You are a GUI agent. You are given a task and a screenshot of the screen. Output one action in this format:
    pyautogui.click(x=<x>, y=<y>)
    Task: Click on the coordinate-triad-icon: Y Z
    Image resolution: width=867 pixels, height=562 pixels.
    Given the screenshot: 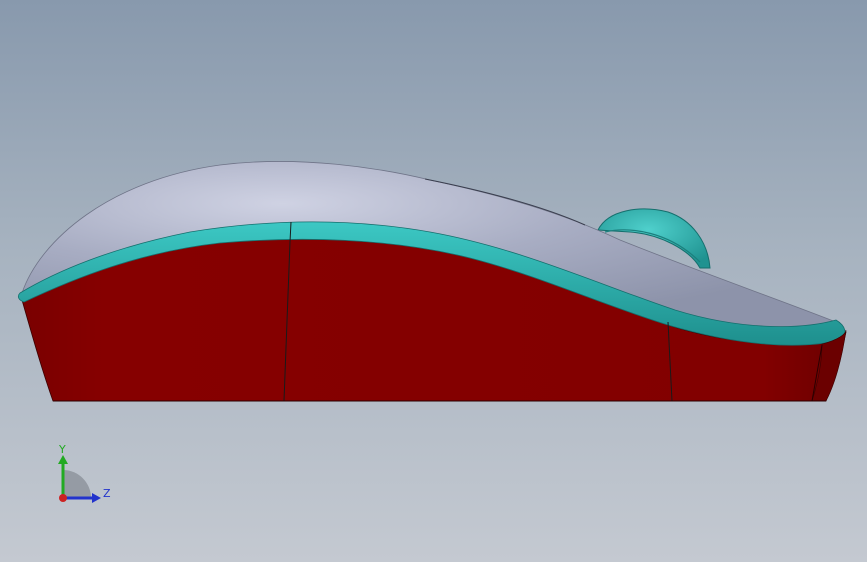 What is the action you would take?
    pyautogui.click(x=84, y=473)
    